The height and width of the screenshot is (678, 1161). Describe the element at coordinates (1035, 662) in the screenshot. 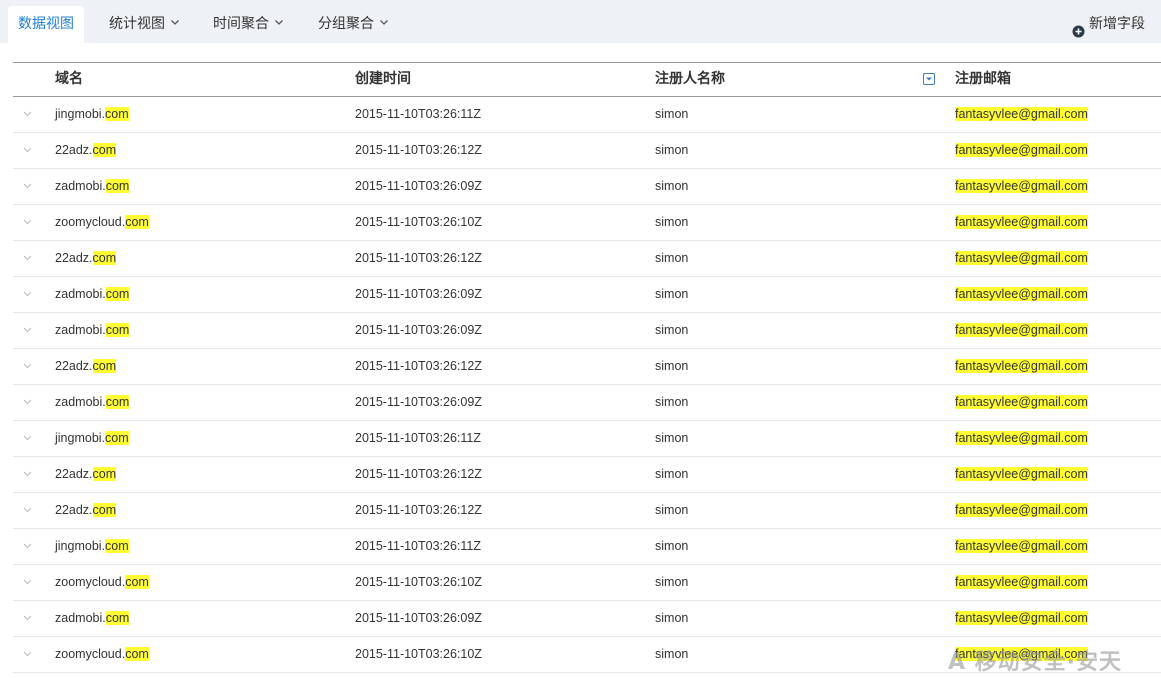

I see `watermark: A 移动安全·安天` at that location.